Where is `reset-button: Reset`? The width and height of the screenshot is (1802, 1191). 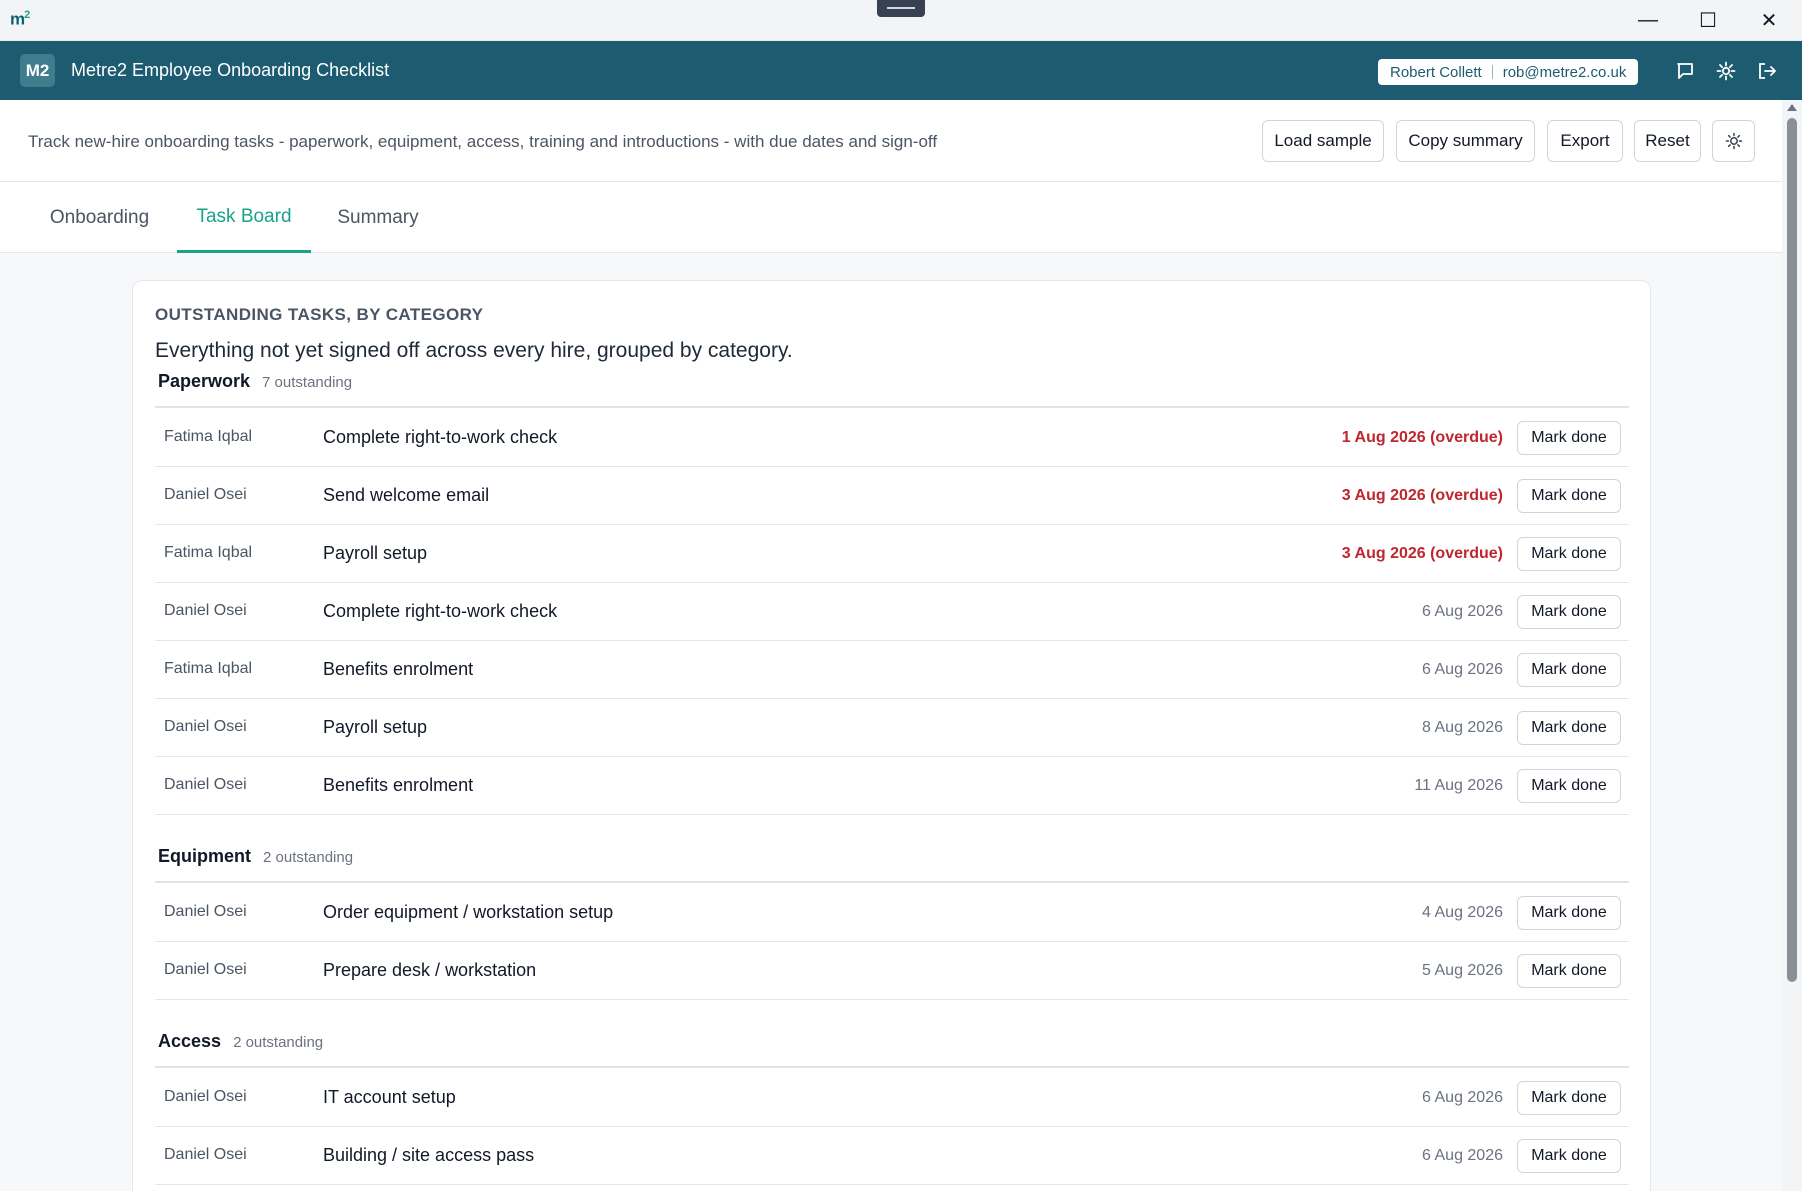 reset-button: Reset is located at coordinates (1667, 141).